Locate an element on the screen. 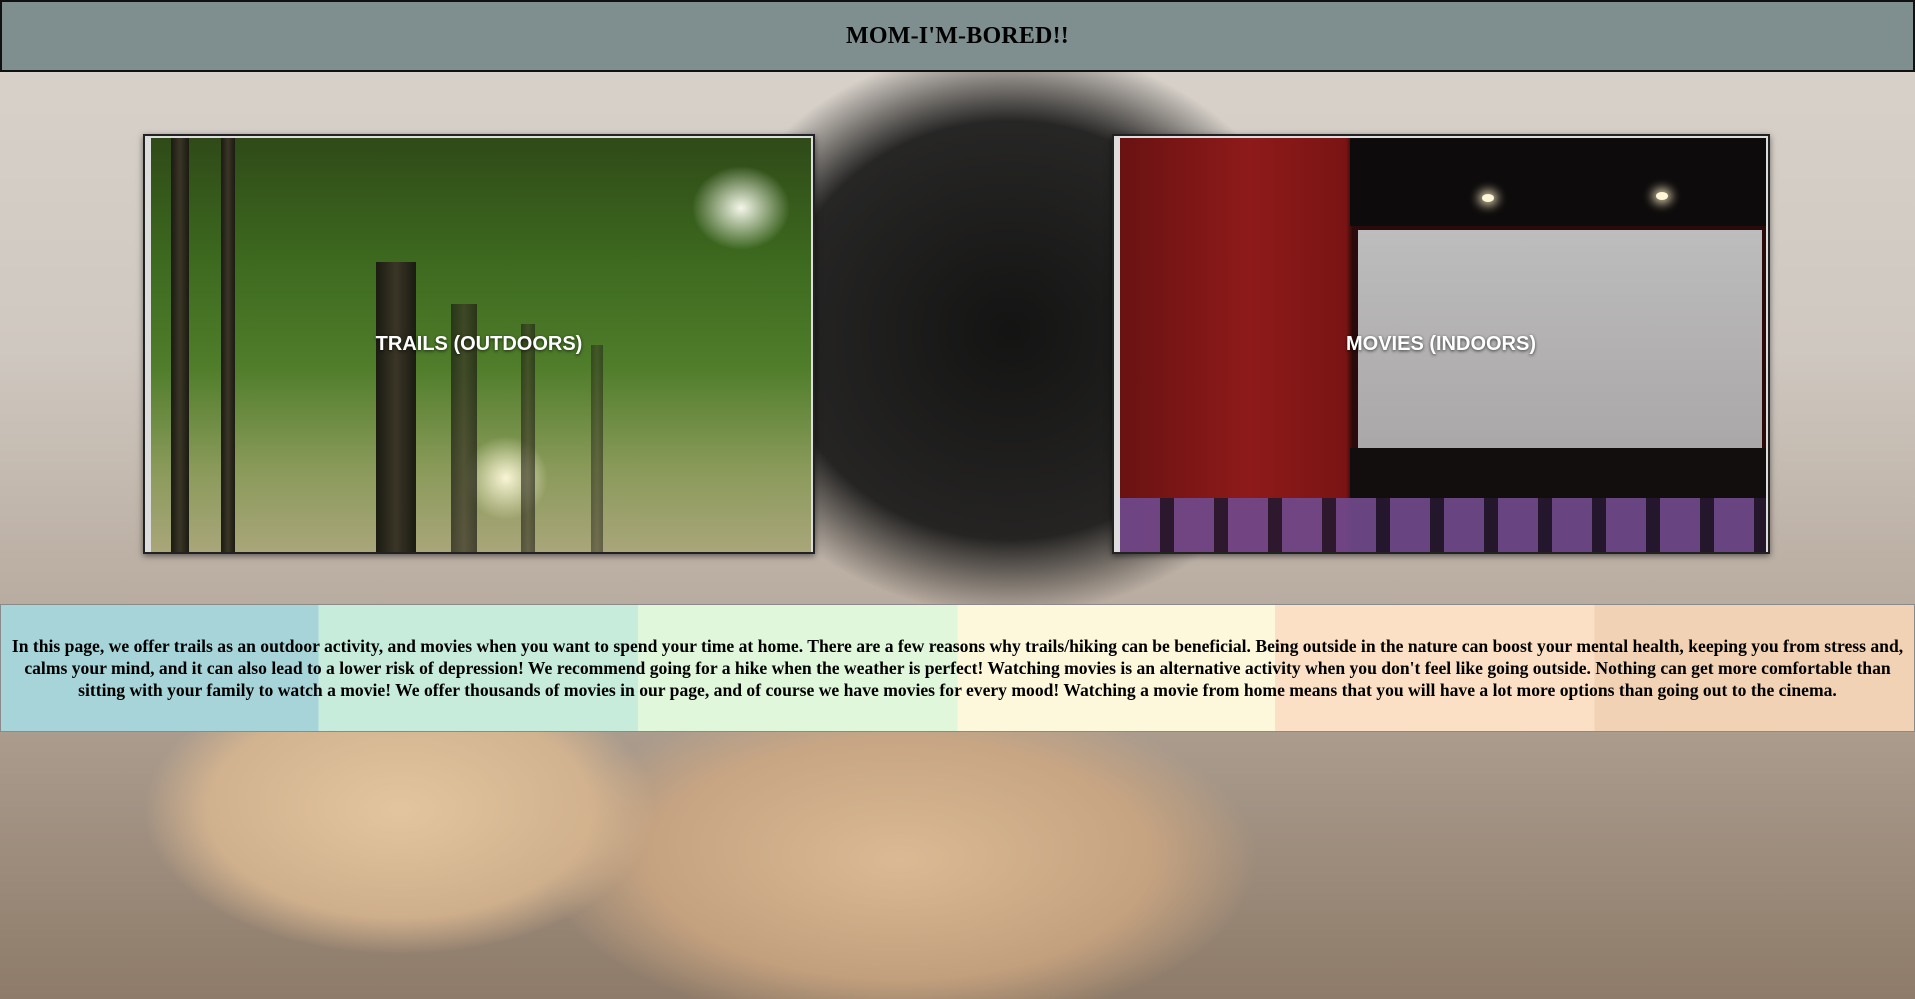 This screenshot has width=1915, height=999. trails-card-label: TRAILS (OUTDOORS) is located at coordinates (479, 343).